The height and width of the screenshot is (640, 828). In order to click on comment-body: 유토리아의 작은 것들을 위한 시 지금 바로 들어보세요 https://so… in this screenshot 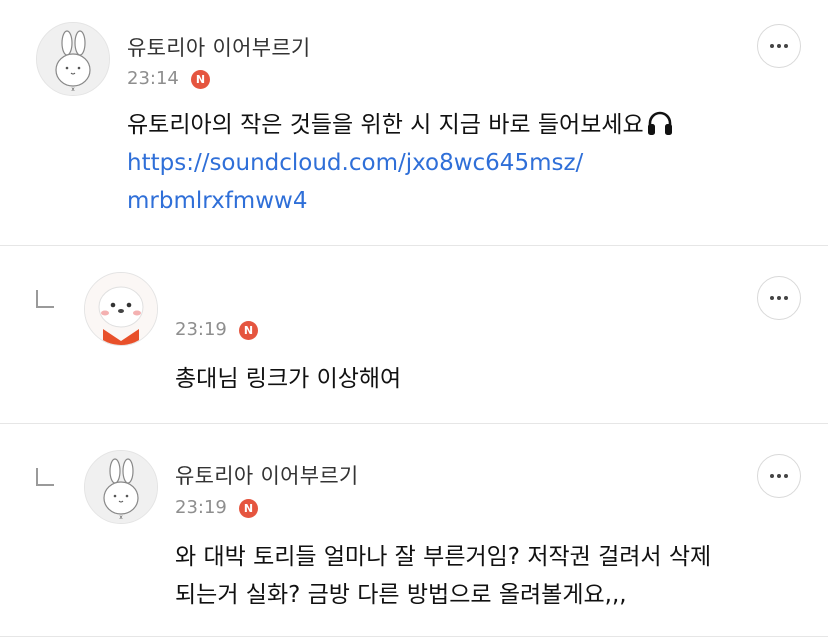, I will do `click(400, 163)`.